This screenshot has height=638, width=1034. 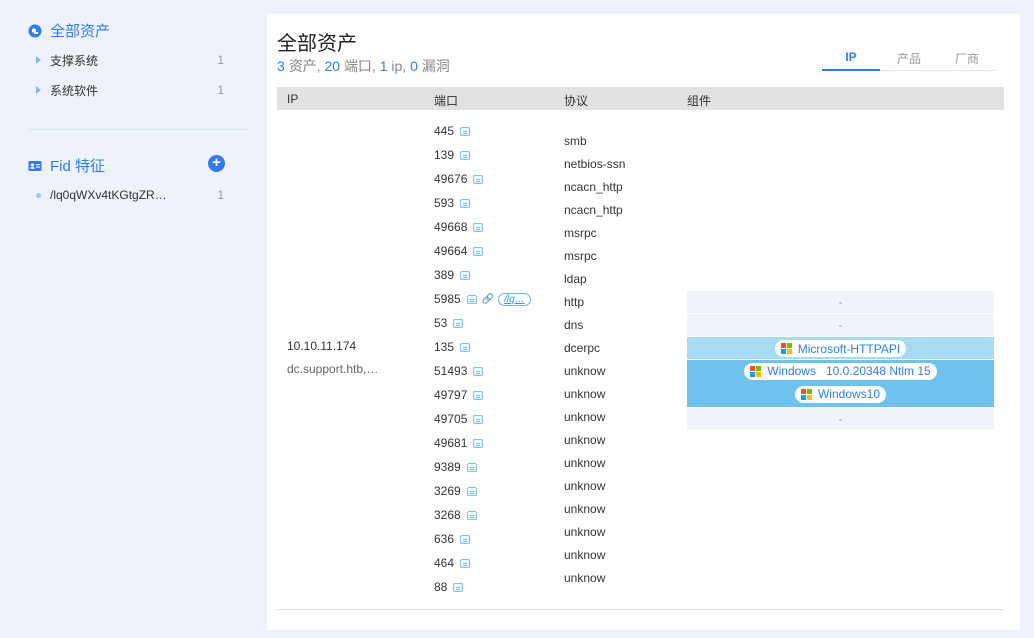 I want to click on port-item: 593, so click(x=452, y=203).